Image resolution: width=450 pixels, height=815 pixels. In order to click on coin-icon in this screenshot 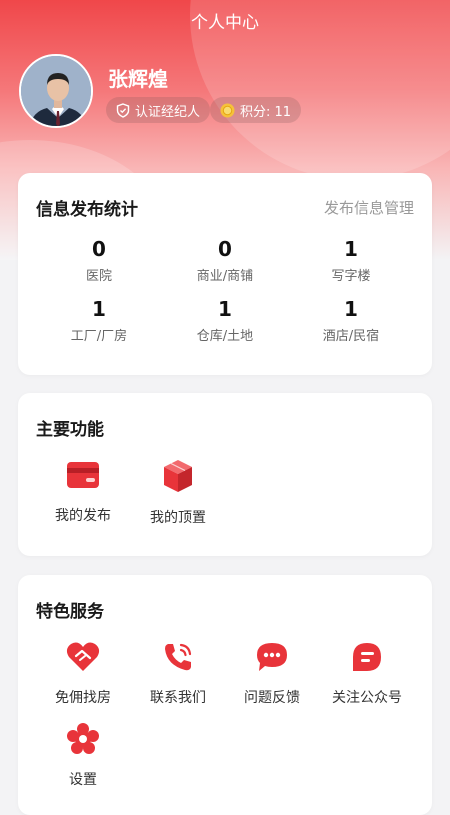, I will do `click(227, 110)`.